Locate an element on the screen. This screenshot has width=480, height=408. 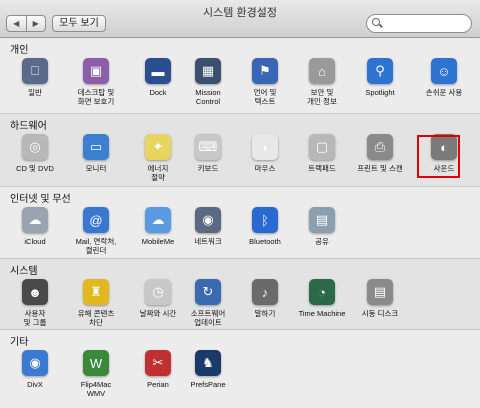
pref-item-label: 소프트웨어 업데이트 is located at coordinates (208, 318).